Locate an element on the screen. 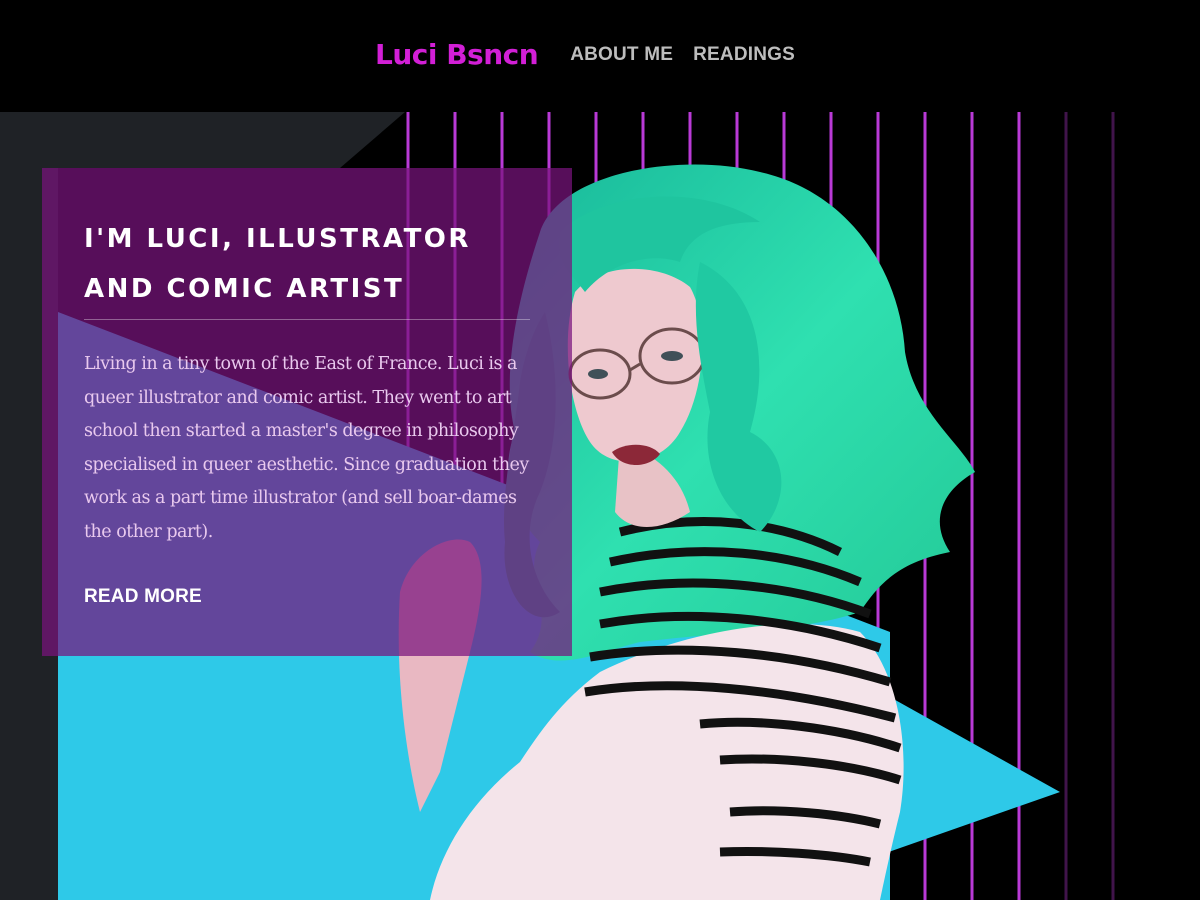 This screenshot has width=1200, height=900. slate-shape-top is located at coordinates (202, 140).